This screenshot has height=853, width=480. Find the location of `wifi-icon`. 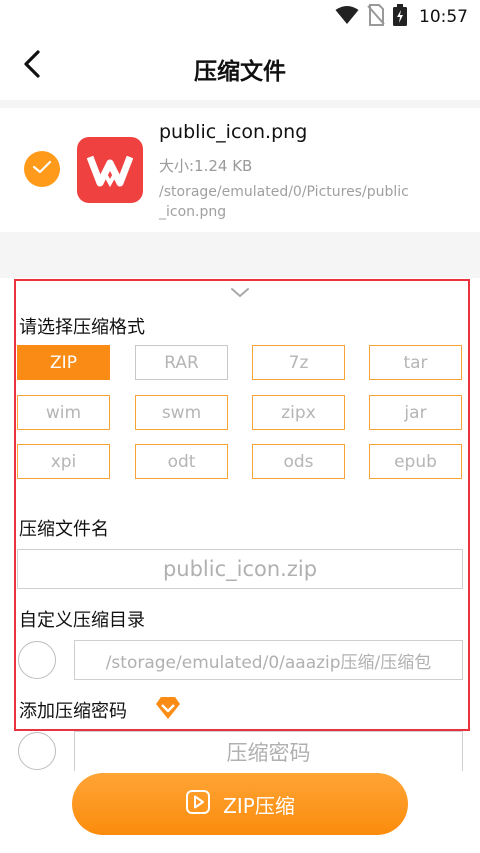

wifi-icon is located at coordinates (347, 17).